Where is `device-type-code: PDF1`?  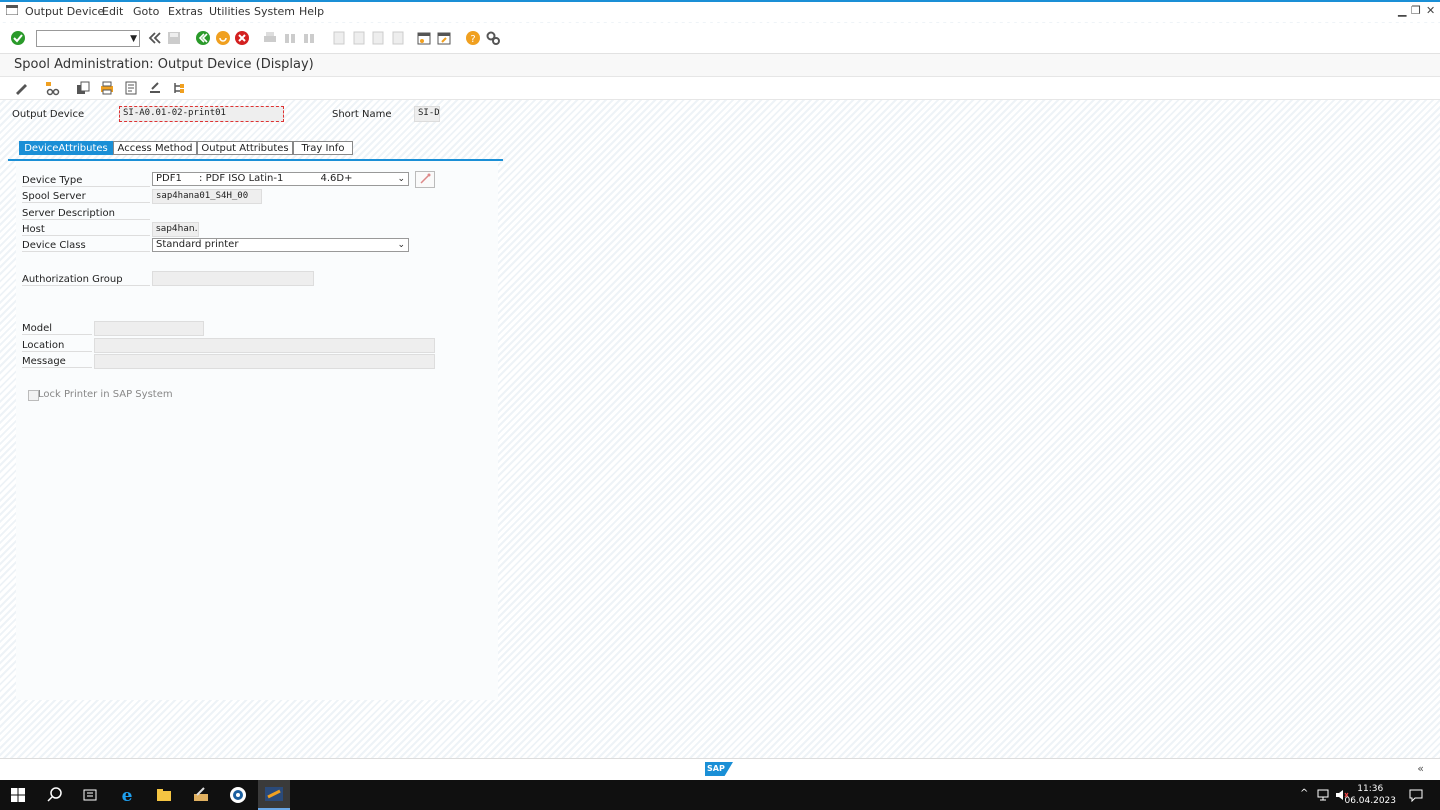
device-type-code: PDF1 is located at coordinates (169, 178).